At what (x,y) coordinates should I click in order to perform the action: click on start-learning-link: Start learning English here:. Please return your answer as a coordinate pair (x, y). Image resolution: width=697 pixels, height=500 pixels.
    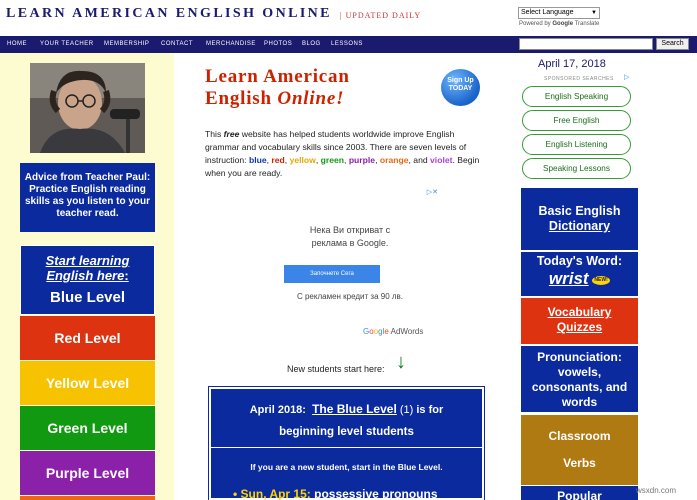
    Looking at the image, I should click on (87, 268).